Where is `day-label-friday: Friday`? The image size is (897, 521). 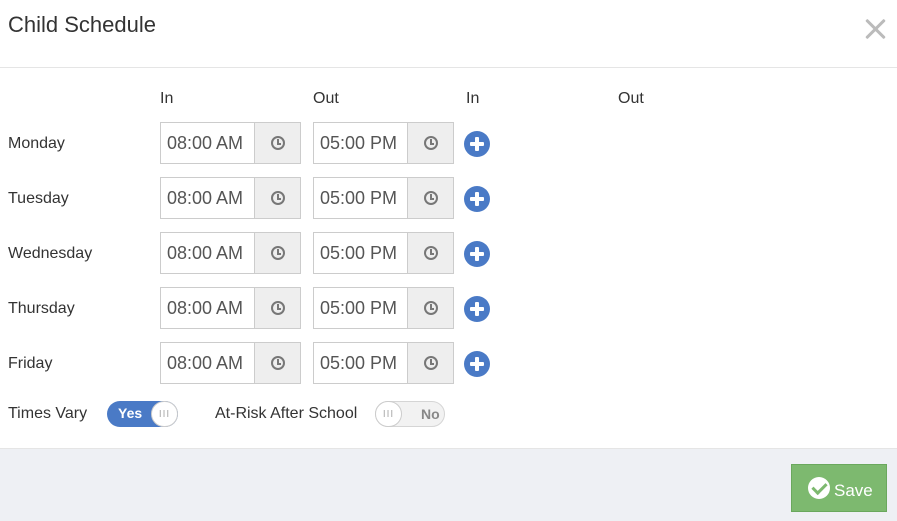
day-label-friday: Friday is located at coordinates (30, 363).